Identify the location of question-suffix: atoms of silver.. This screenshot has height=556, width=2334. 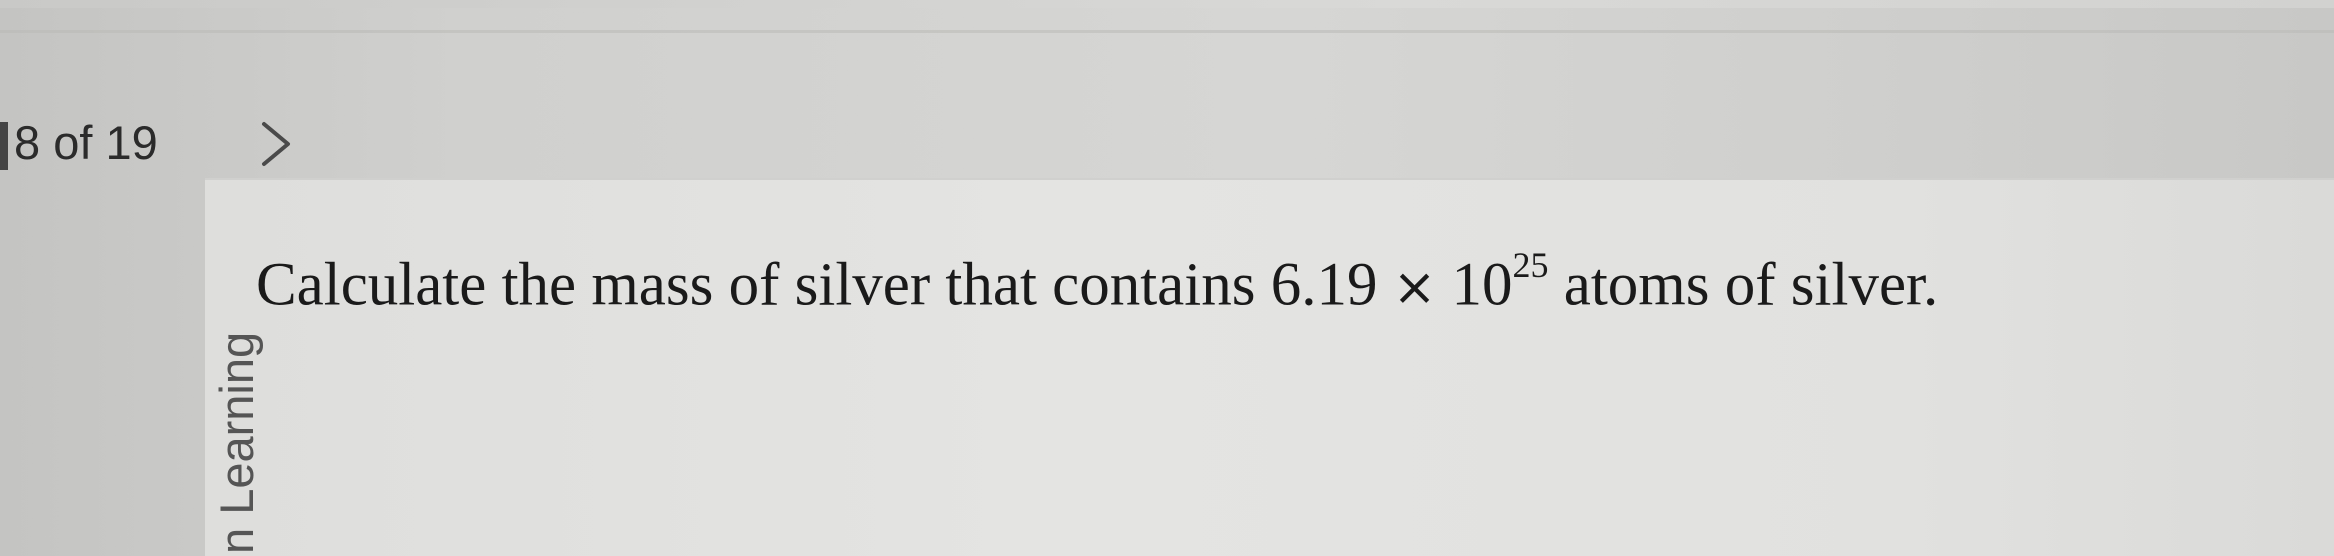
(1743, 285).